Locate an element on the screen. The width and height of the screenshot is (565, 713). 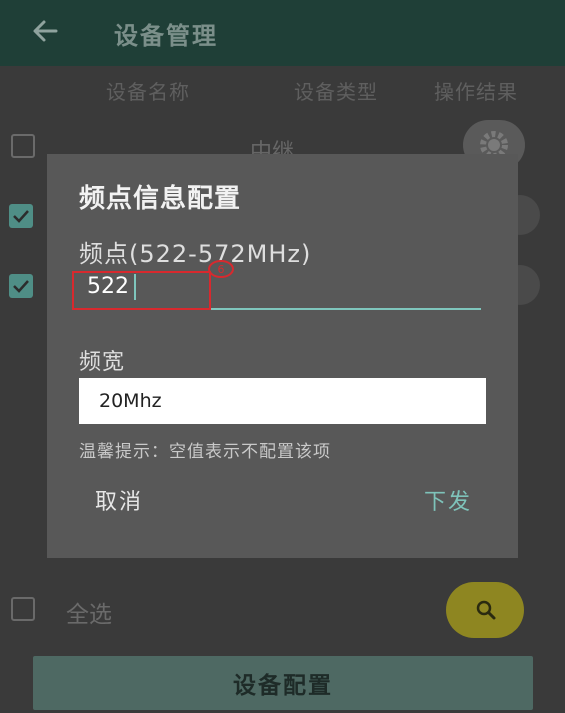
row-checkbox is located at coordinates (23, 146).